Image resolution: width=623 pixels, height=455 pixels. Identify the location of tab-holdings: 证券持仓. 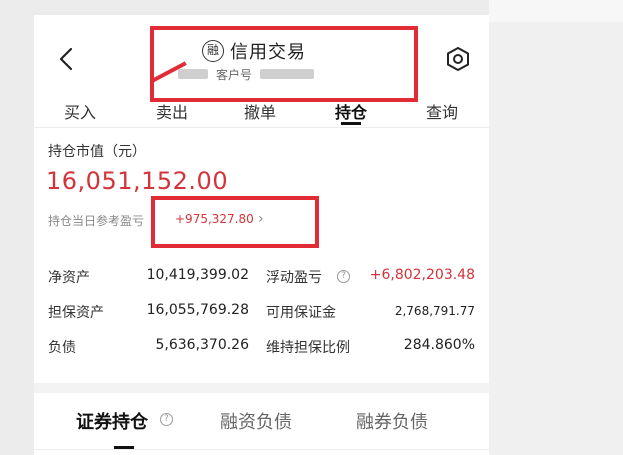
(112, 421).